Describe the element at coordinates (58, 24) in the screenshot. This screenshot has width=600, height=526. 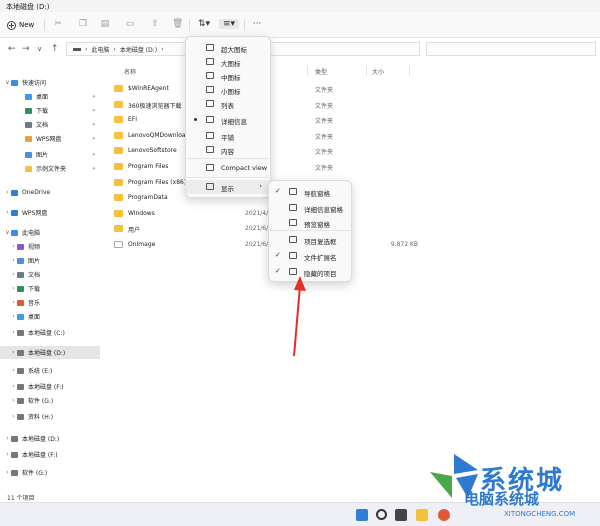
I see `cut-icon: ✂` at that location.